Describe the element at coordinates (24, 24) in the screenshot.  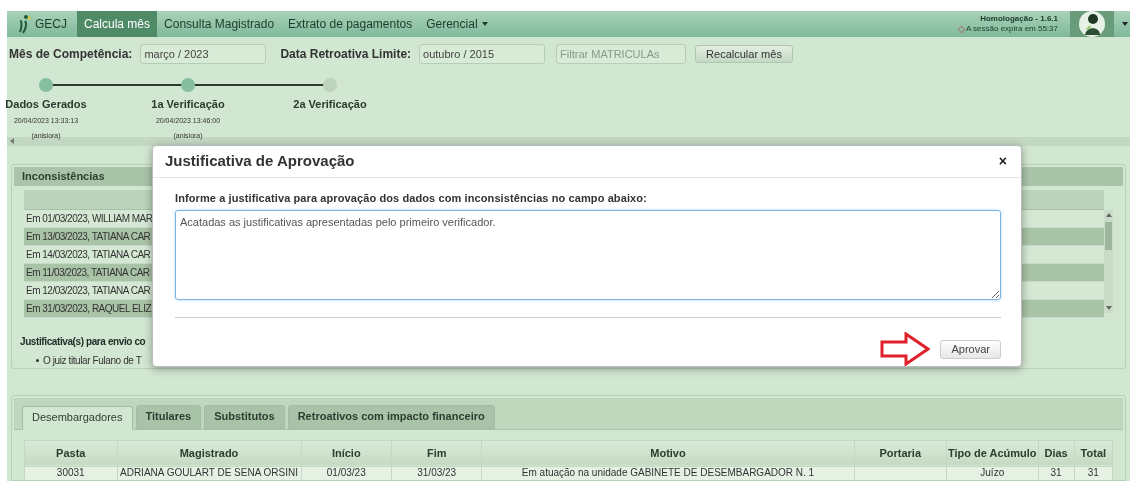
I see `logo-icon` at that location.